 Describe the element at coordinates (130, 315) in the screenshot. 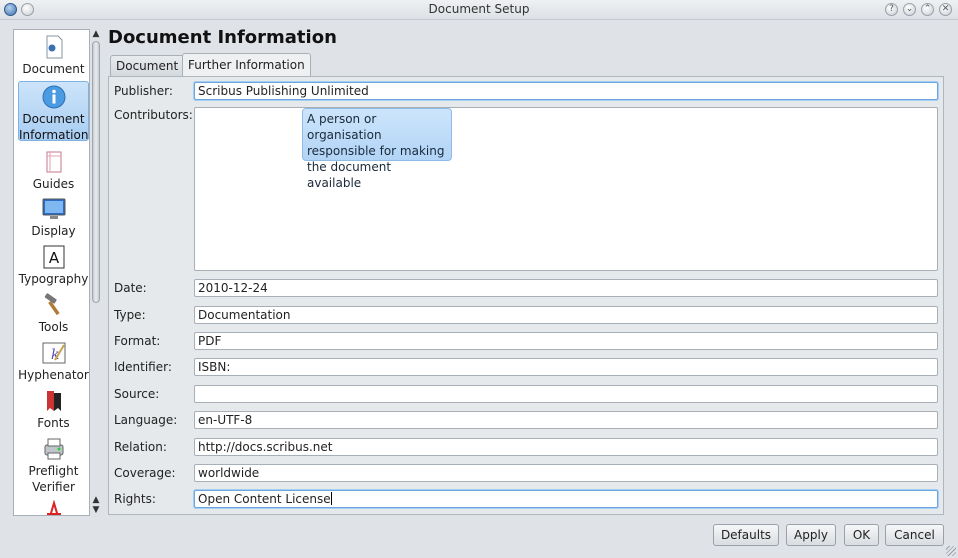

I see `type-label: Type:` at that location.